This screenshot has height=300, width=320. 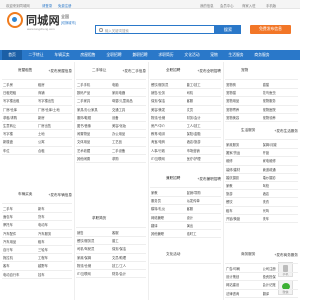 I want to click on category-link: 淘宝/电商, so click(x=168, y=141).